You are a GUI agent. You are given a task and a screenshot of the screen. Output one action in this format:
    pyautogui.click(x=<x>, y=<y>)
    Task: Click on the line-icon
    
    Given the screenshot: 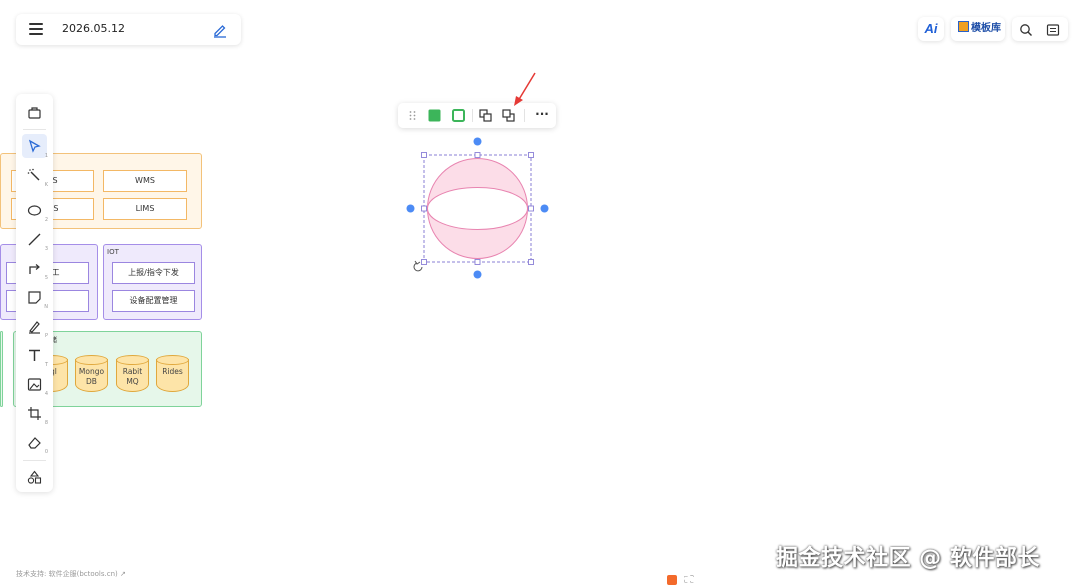 What is the action you would take?
    pyautogui.click(x=34, y=239)
    